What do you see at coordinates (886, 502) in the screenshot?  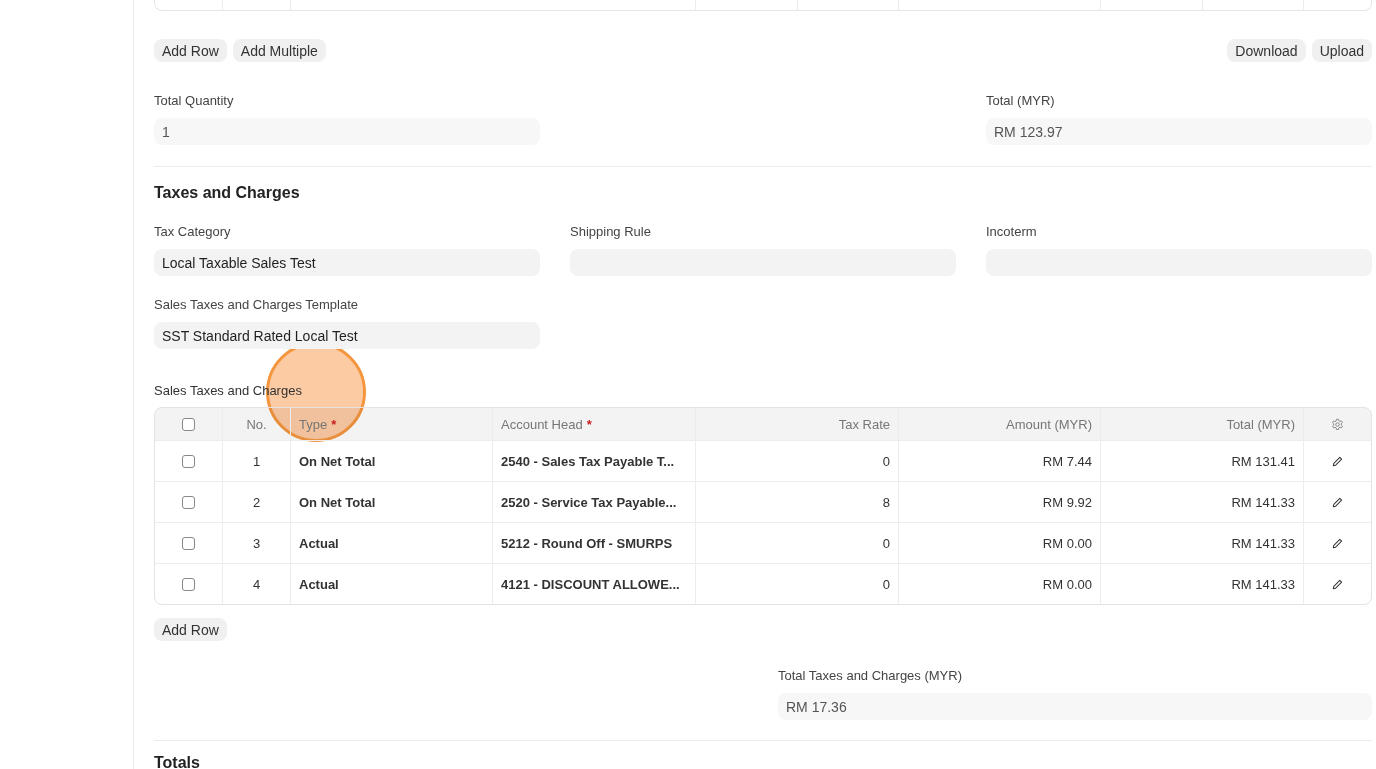 I see `table-cell: 8` at bounding box center [886, 502].